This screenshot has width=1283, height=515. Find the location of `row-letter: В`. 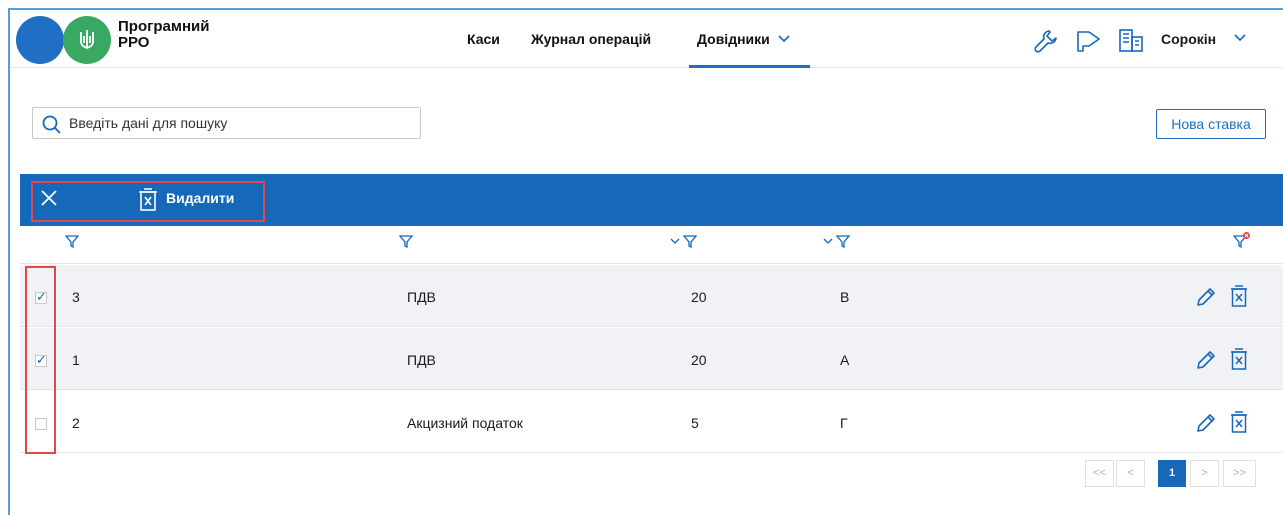

row-letter: В is located at coordinates (845, 297).